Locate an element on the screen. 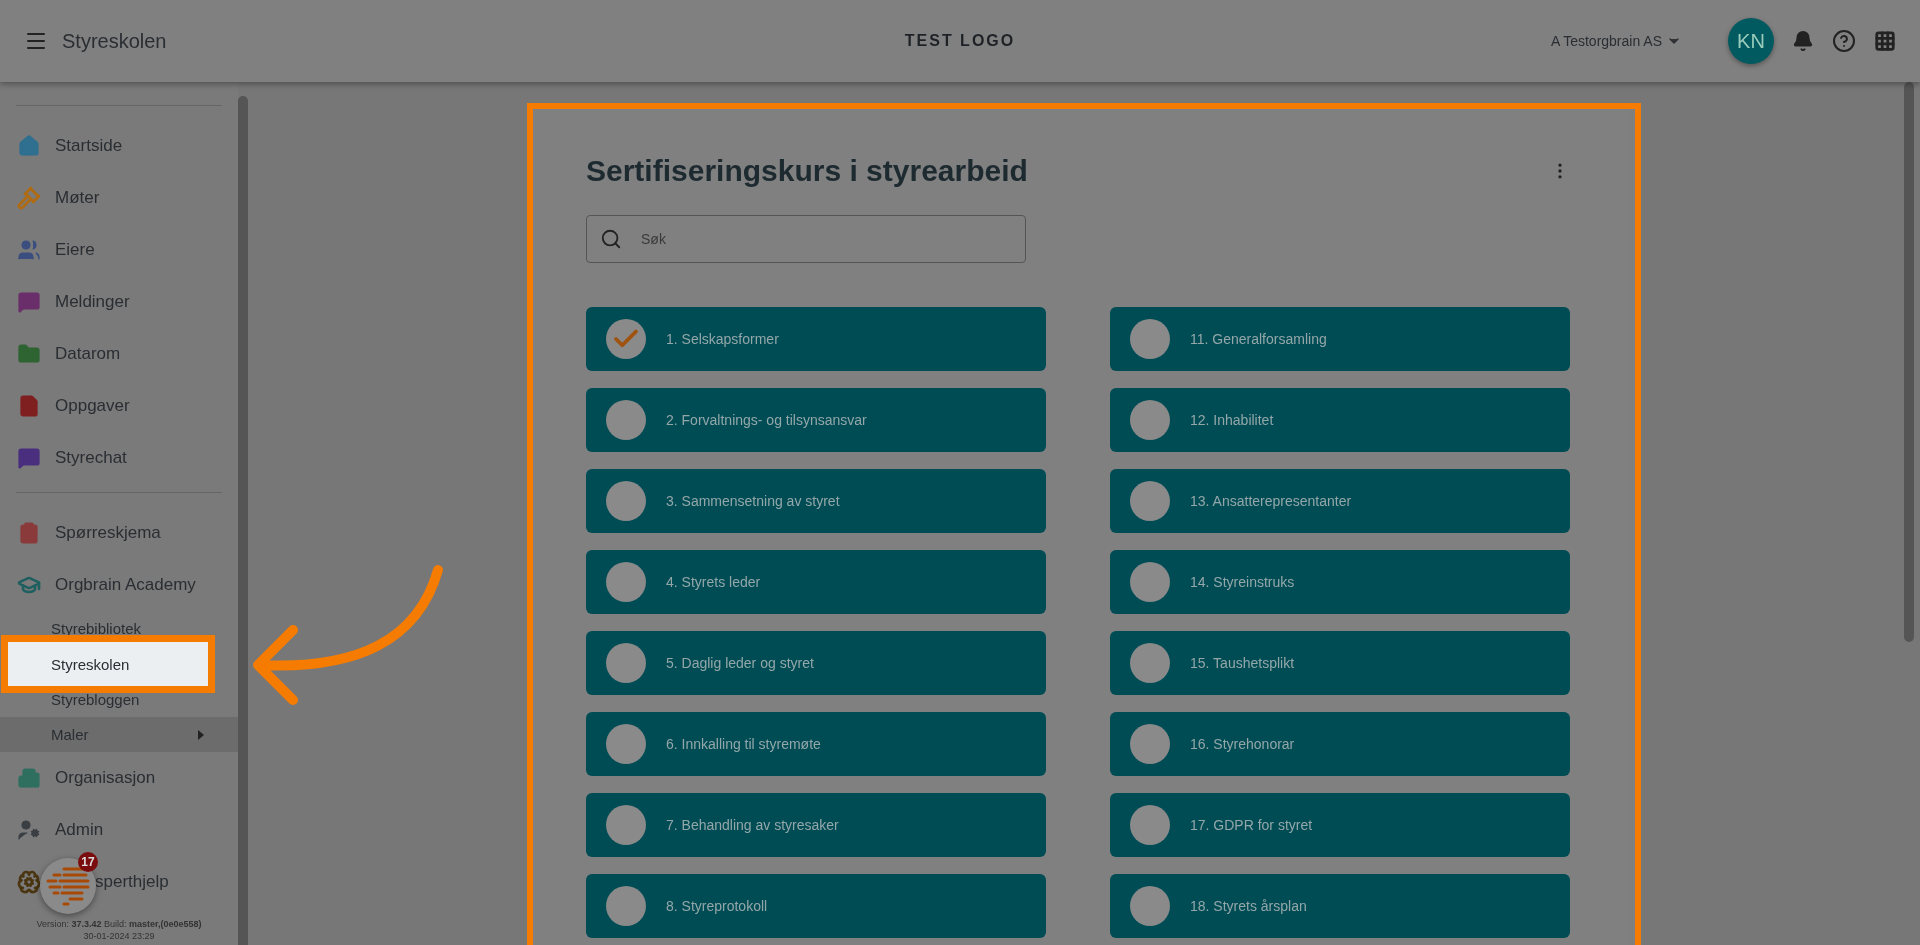 The height and width of the screenshot is (945, 1920). course-button: 7. Behandling av styresaker is located at coordinates (816, 825).